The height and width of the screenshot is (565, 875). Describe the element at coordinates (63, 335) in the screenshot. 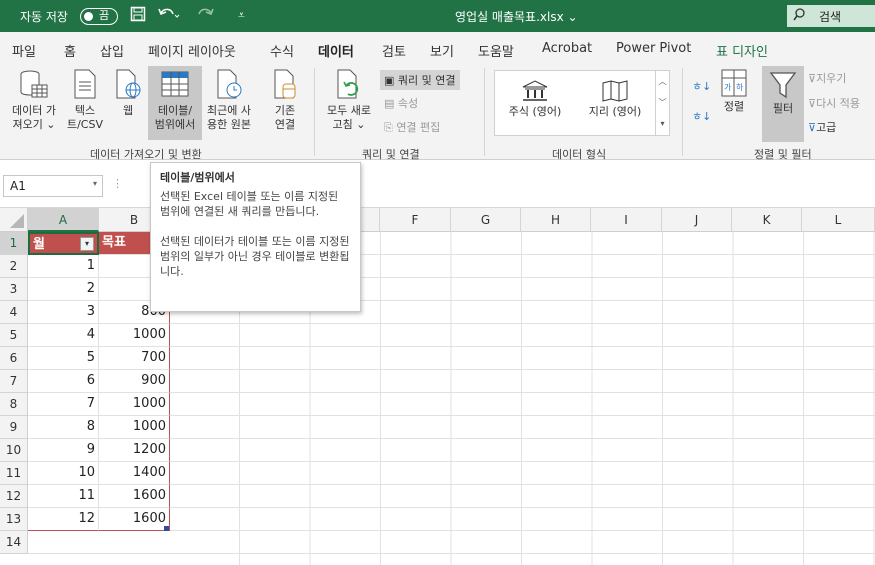

I see `table-cell: 4` at that location.